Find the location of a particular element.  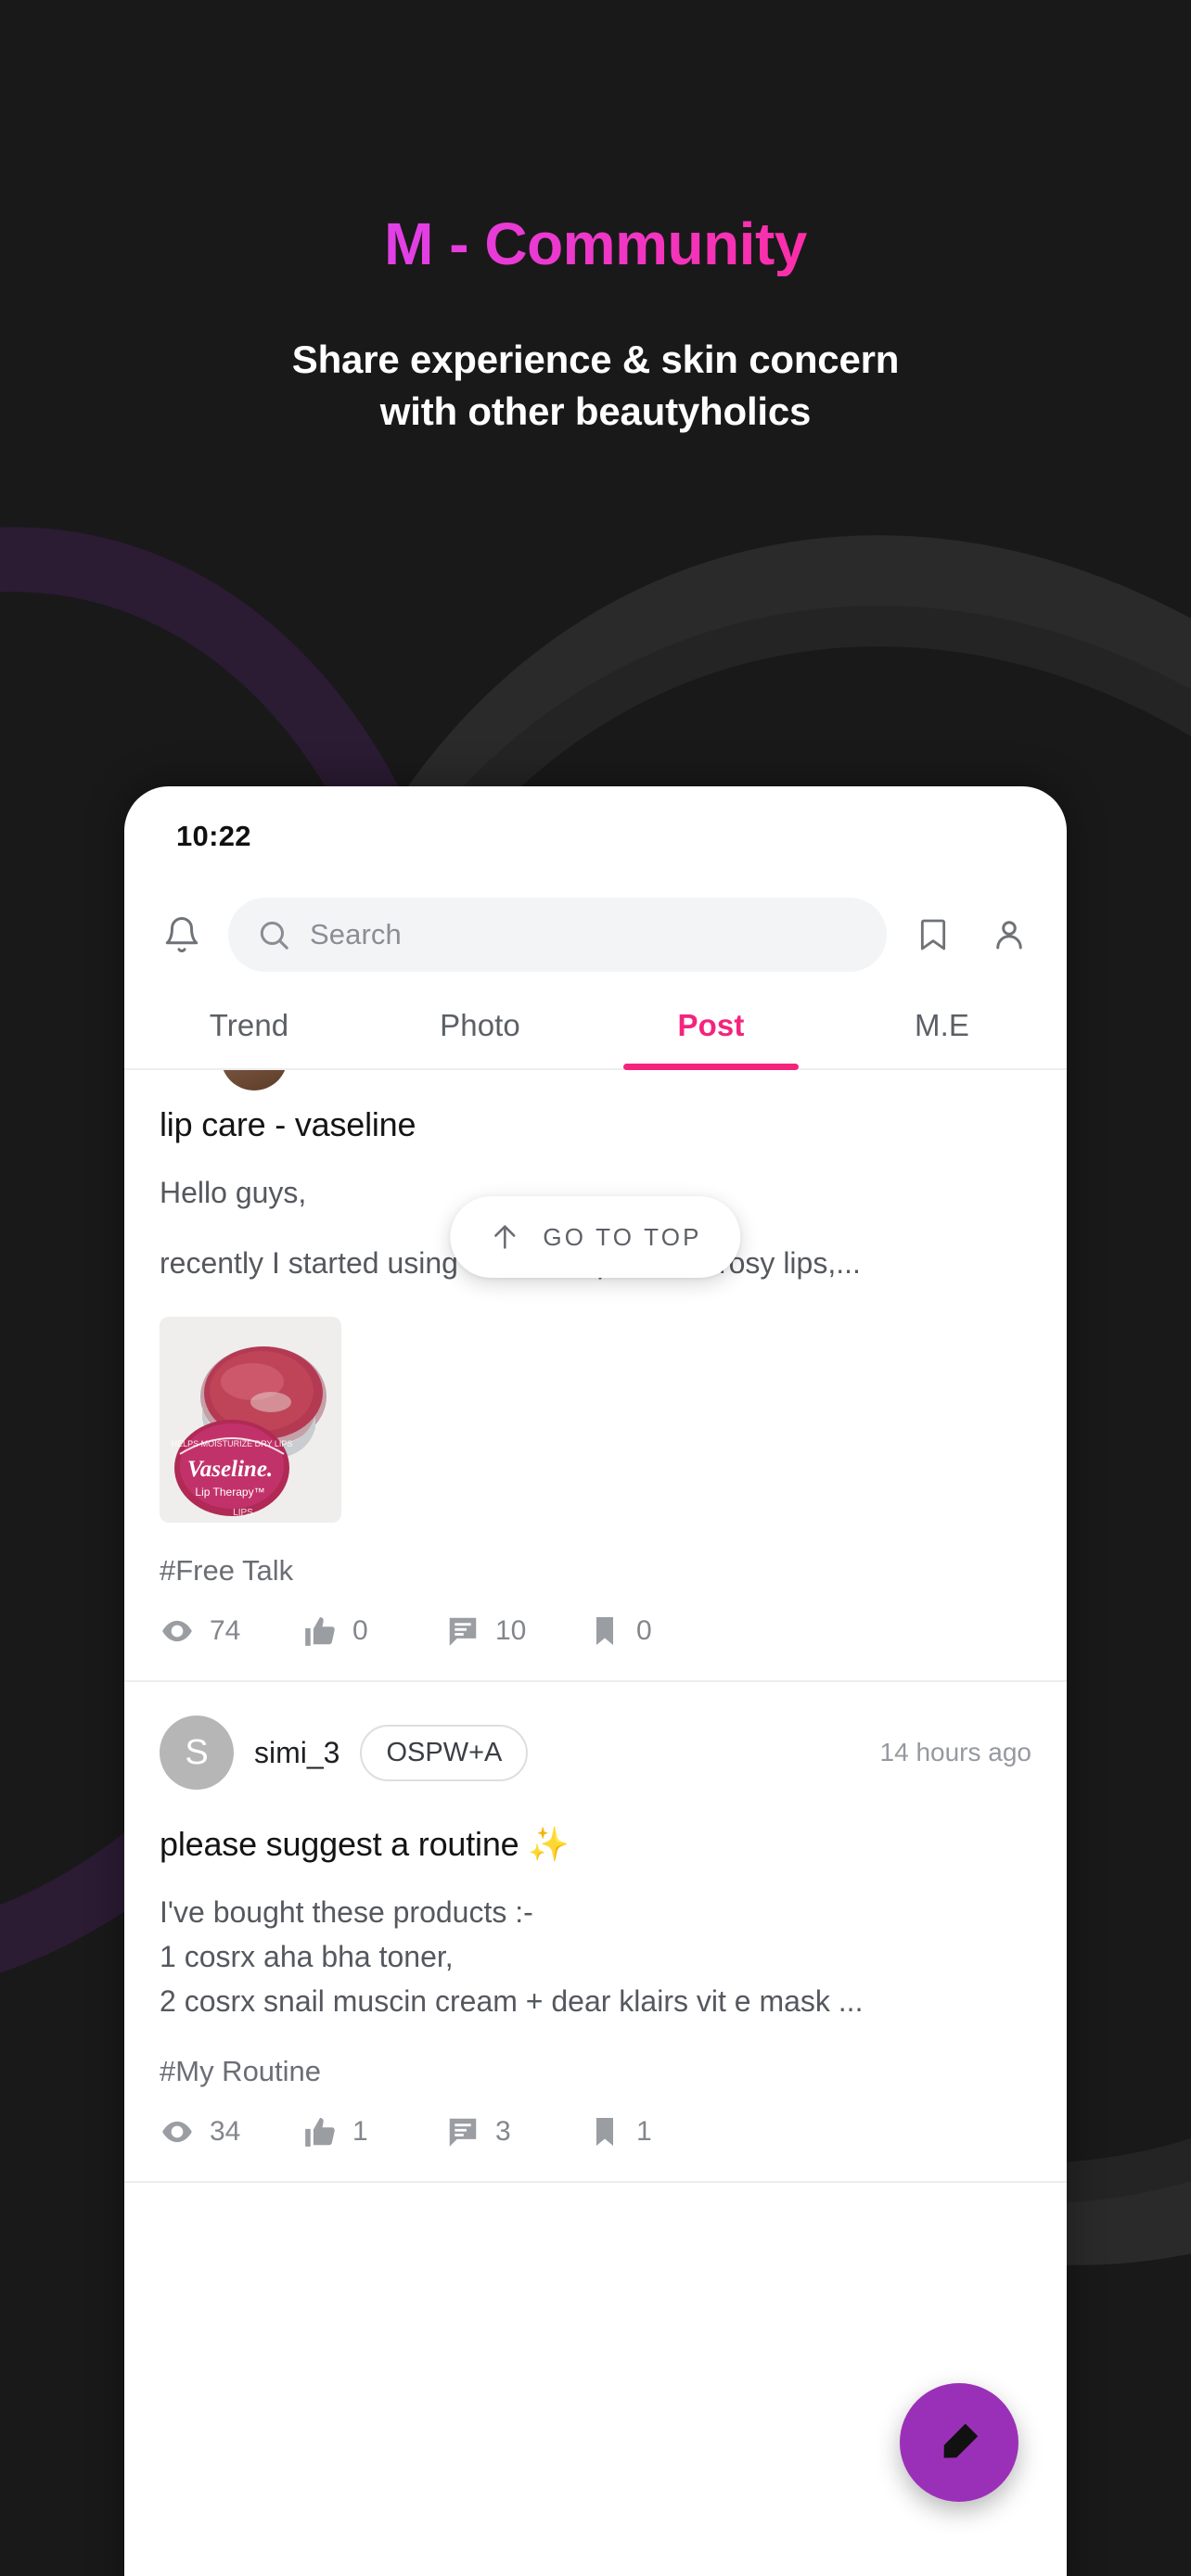

svg-text: Lip Therapy™ is located at coordinates (229, 1492).